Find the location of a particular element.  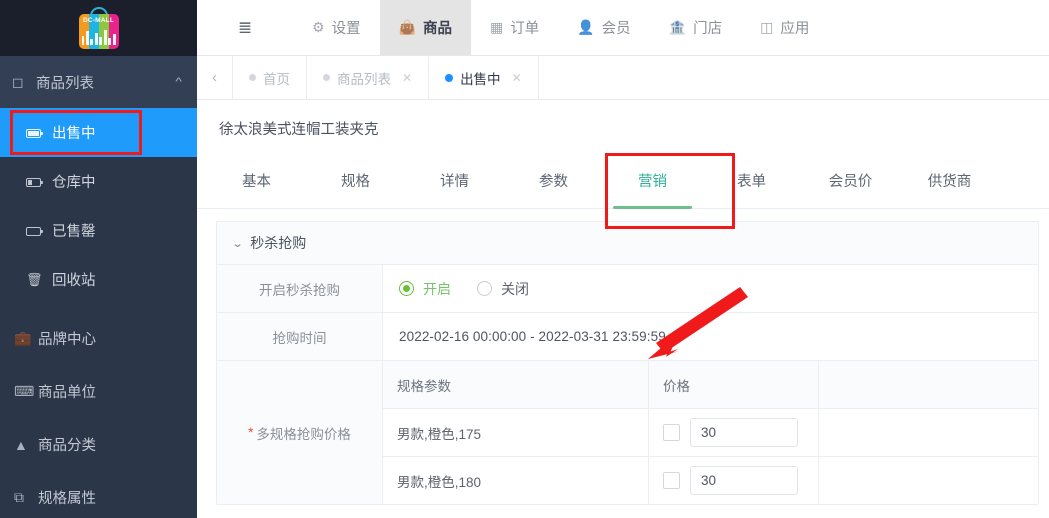

product-tab-label: 表单 is located at coordinates (751, 182).